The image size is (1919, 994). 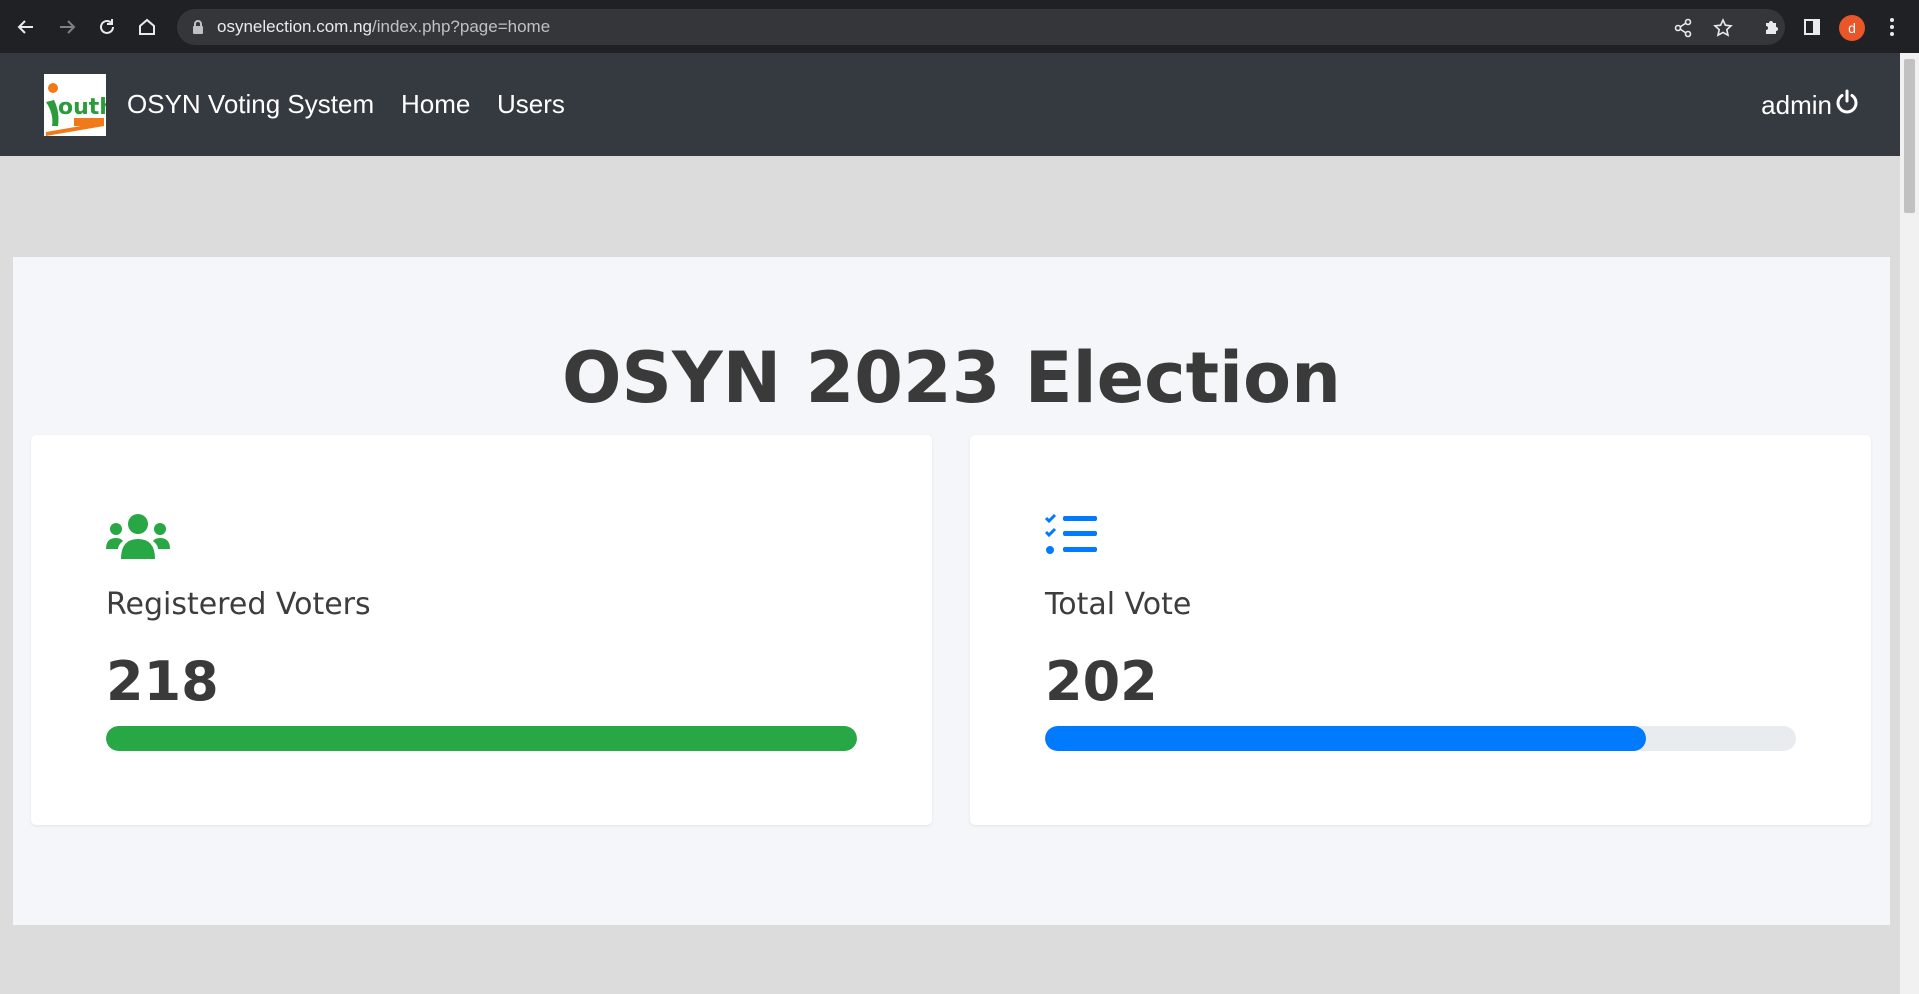 I want to click on osyn-logo: outh, so click(x=75, y=105).